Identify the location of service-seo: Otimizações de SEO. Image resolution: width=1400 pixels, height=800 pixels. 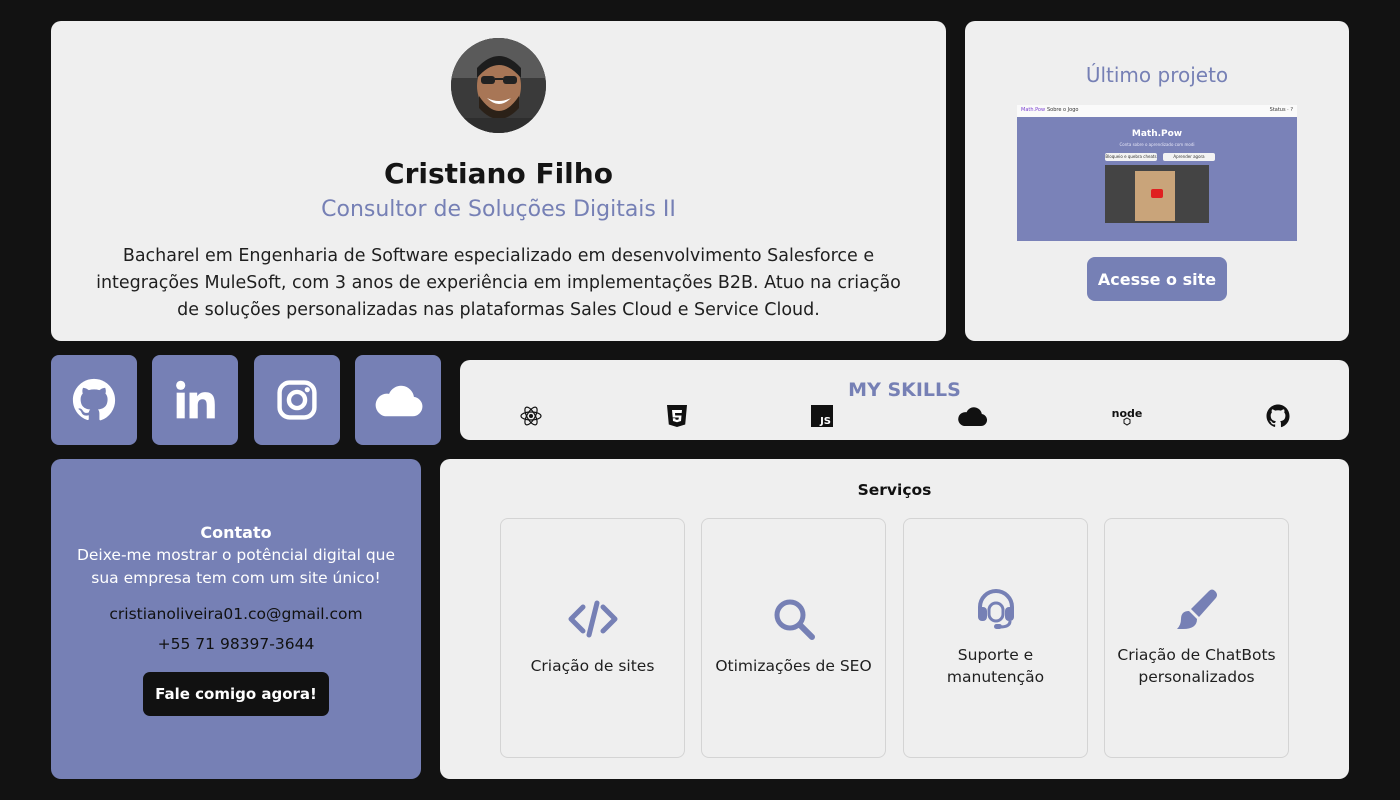
(793, 638).